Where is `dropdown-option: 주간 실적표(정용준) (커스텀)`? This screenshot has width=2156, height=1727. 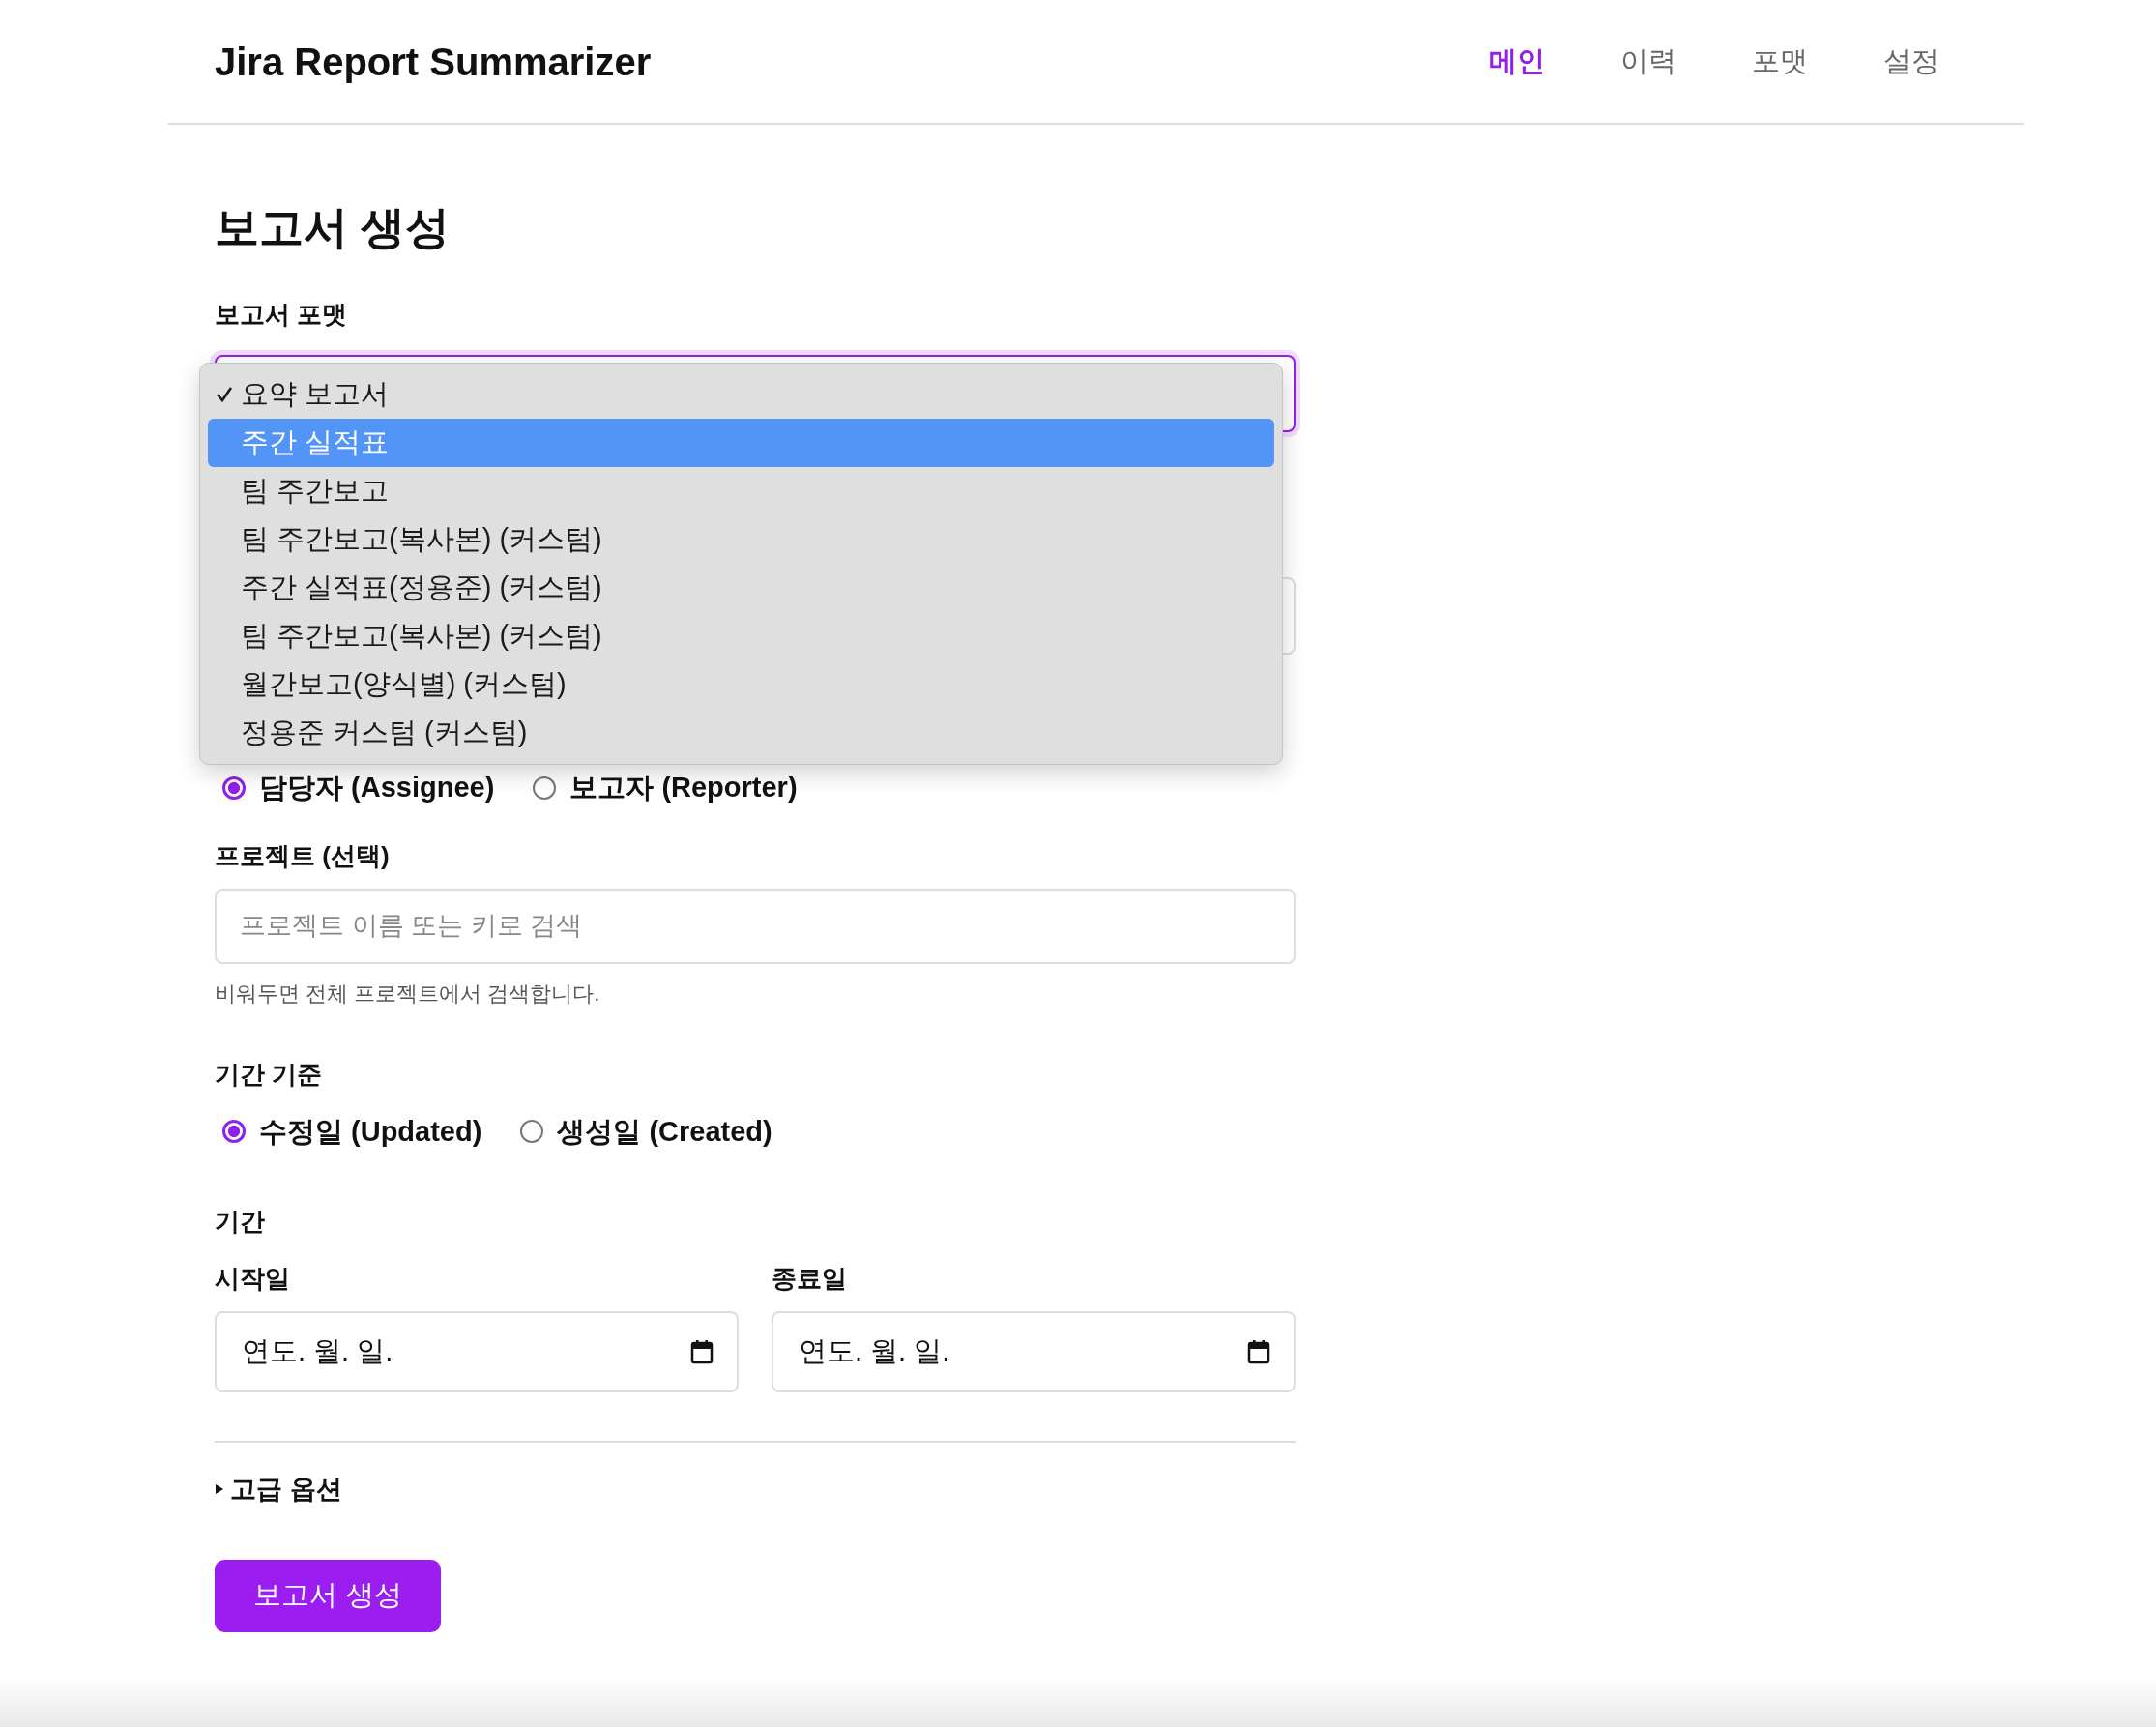
dropdown-option: 주간 실적표(정용준) (커스텀) is located at coordinates (741, 588).